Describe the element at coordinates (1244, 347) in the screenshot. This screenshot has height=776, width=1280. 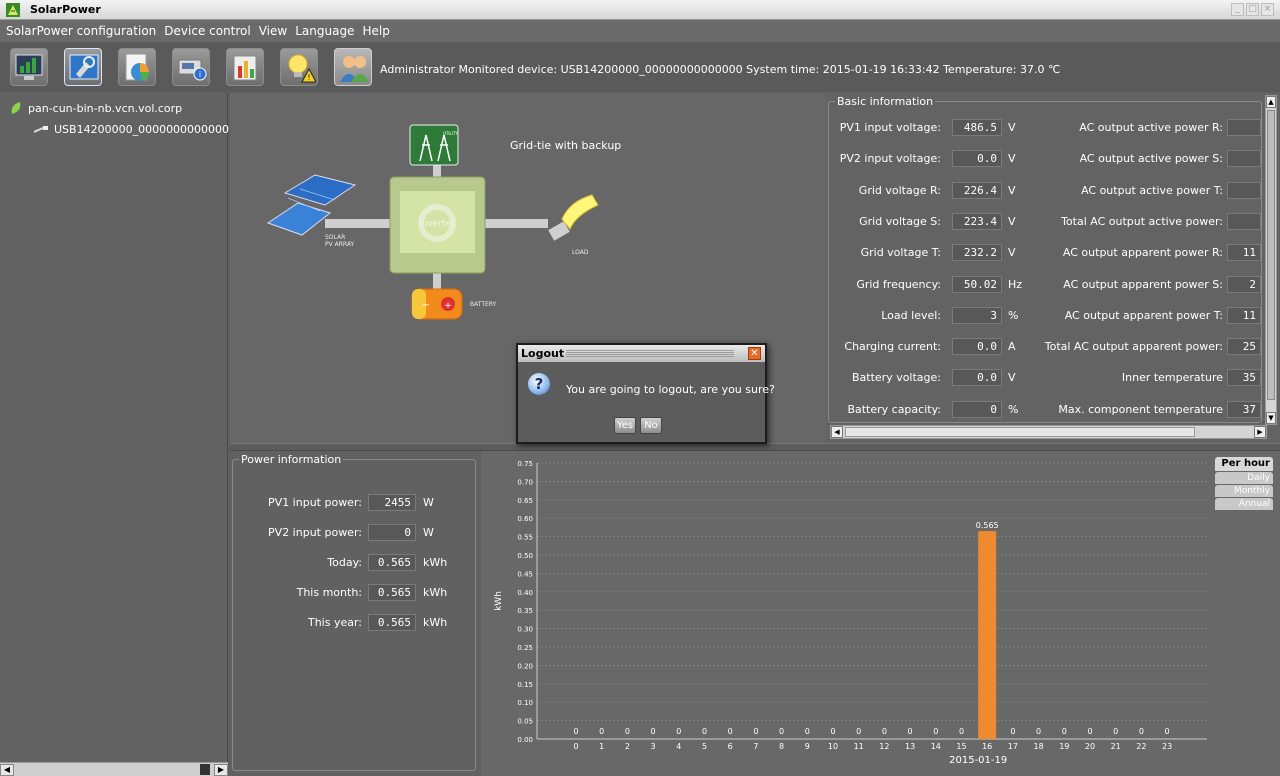
I see `basic-right-value: 25` at that location.